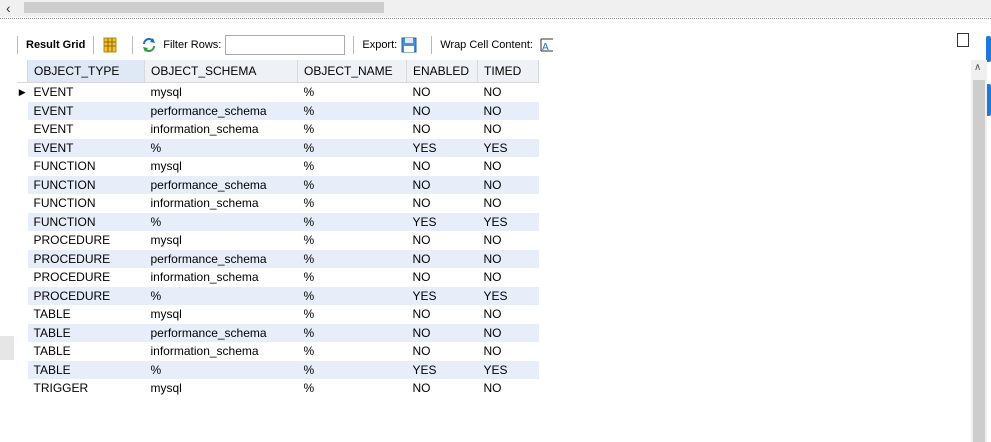  Describe the element at coordinates (110, 45) in the screenshot. I see `grid-layout-icon` at that location.